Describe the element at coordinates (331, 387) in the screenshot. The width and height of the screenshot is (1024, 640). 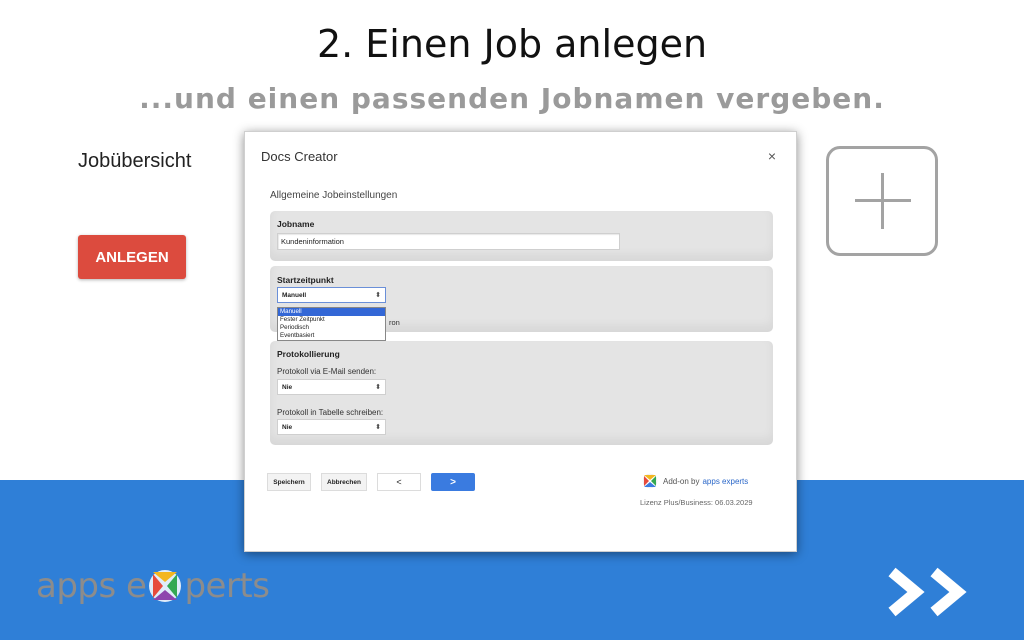
I see `email-log-select: Nie ⬍` at that location.